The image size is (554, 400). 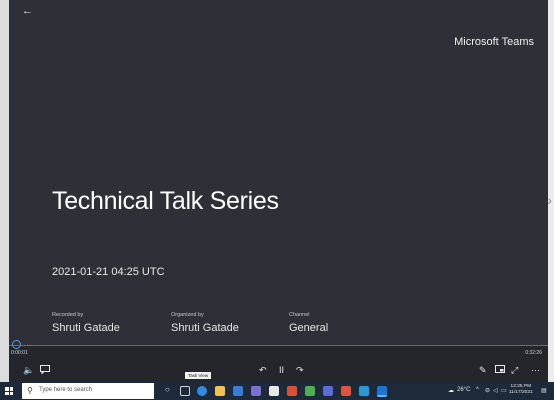 What do you see at coordinates (463, 390) in the screenshot?
I see `weather-temp: 26°C` at bounding box center [463, 390].